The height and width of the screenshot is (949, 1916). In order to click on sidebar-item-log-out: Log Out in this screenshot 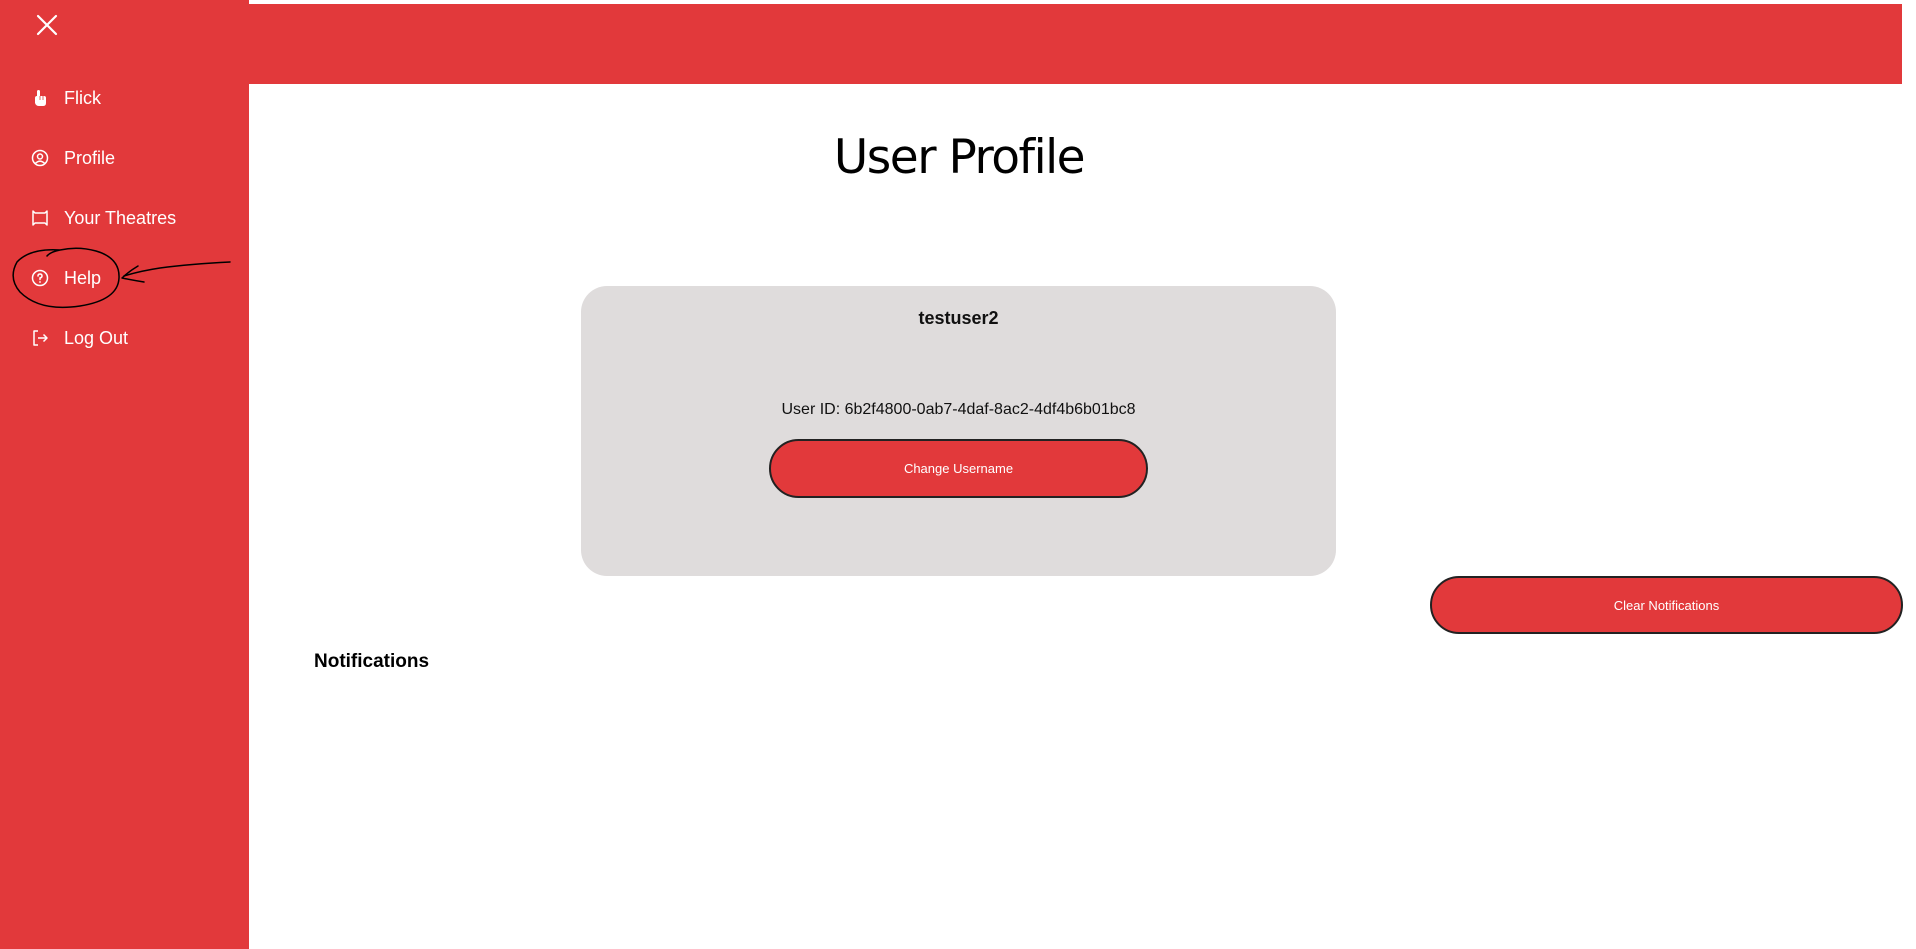, I will do `click(79, 338)`.